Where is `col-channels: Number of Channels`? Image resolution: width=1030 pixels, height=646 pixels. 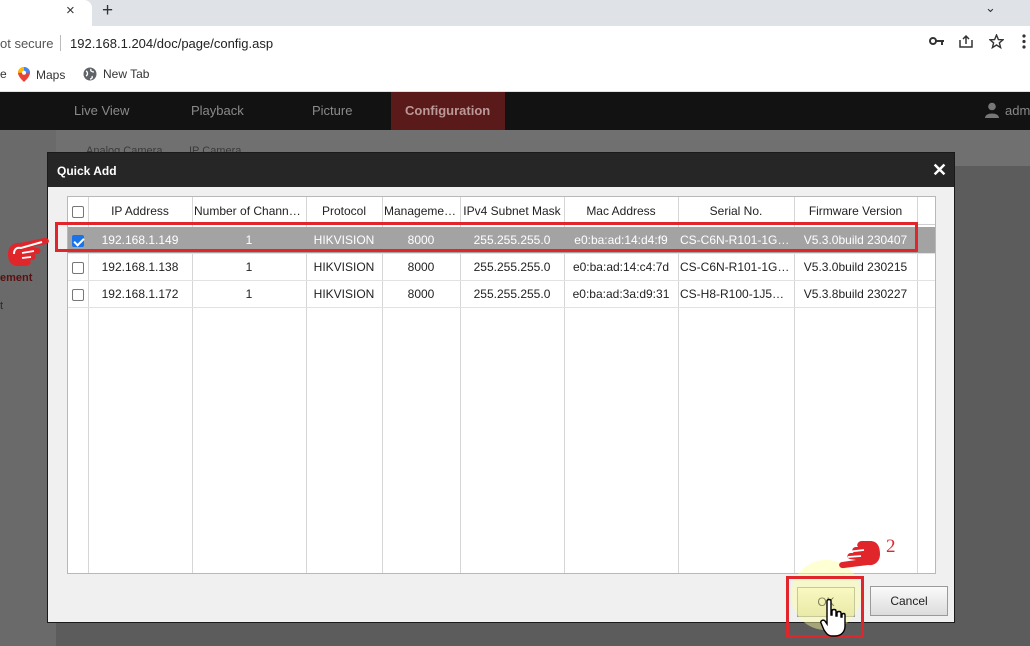 col-channels: Number of Channels is located at coordinates (249, 211).